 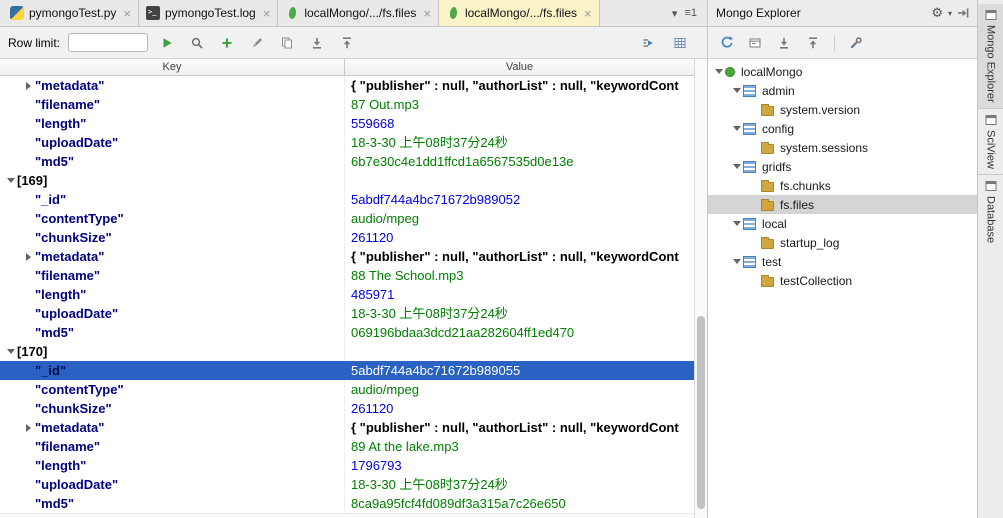 What do you see at coordinates (347, 370) in the screenshot?
I see `table-row: "_id" 5abdf744a4bc71672b989055` at bounding box center [347, 370].